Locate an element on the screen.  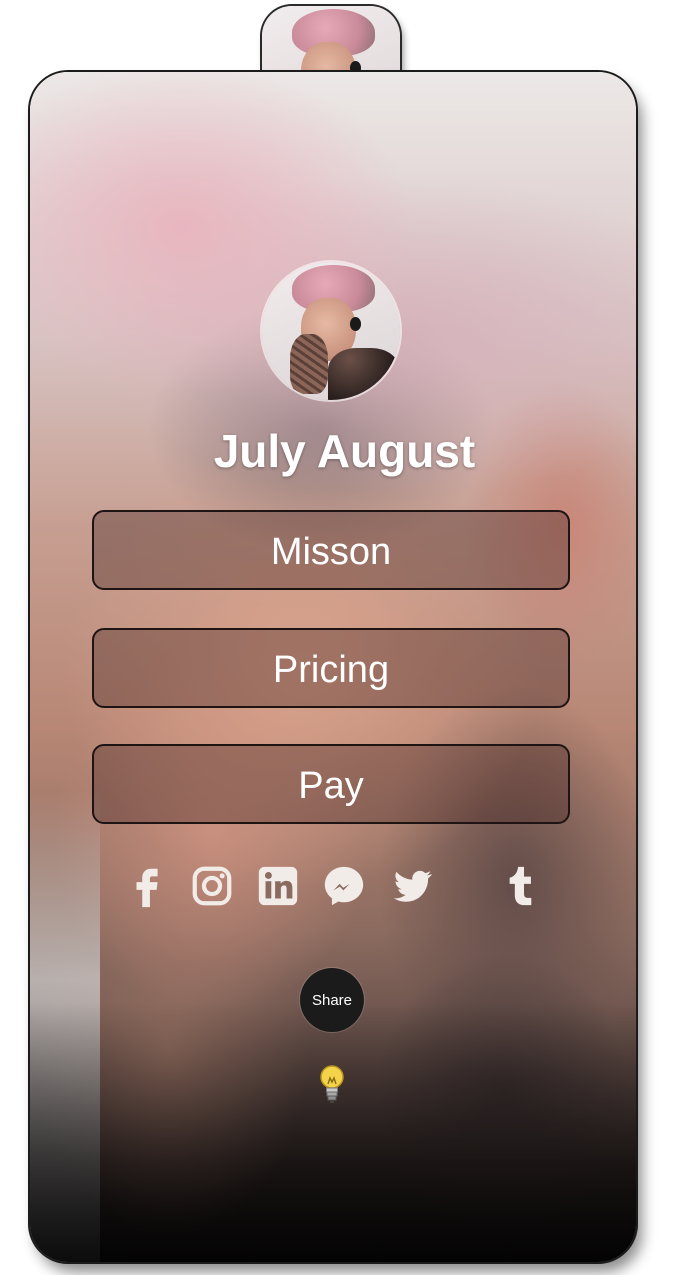
tumblr-icon is located at coordinates (520, 886).